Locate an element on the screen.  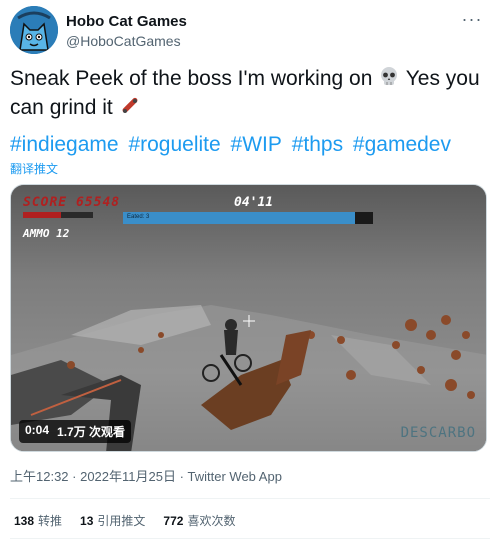
quotes-count: 13 is located at coordinates (87, 521).